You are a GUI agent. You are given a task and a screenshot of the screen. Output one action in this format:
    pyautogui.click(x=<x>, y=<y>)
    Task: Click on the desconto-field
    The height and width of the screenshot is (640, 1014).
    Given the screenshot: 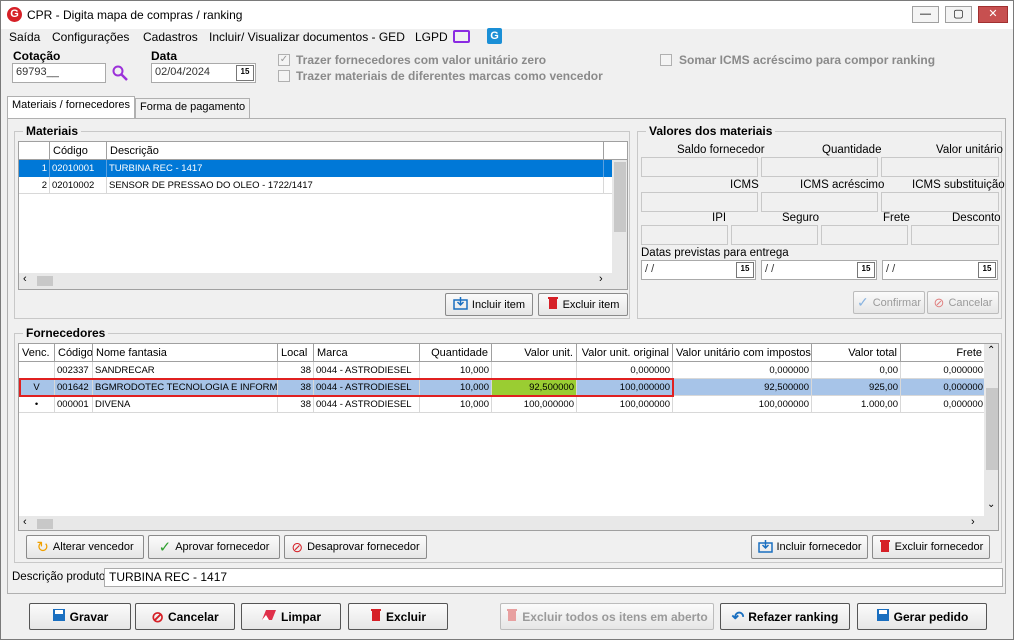 What is the action you would take?
    pyautogui.click(x=955, y=235)
    